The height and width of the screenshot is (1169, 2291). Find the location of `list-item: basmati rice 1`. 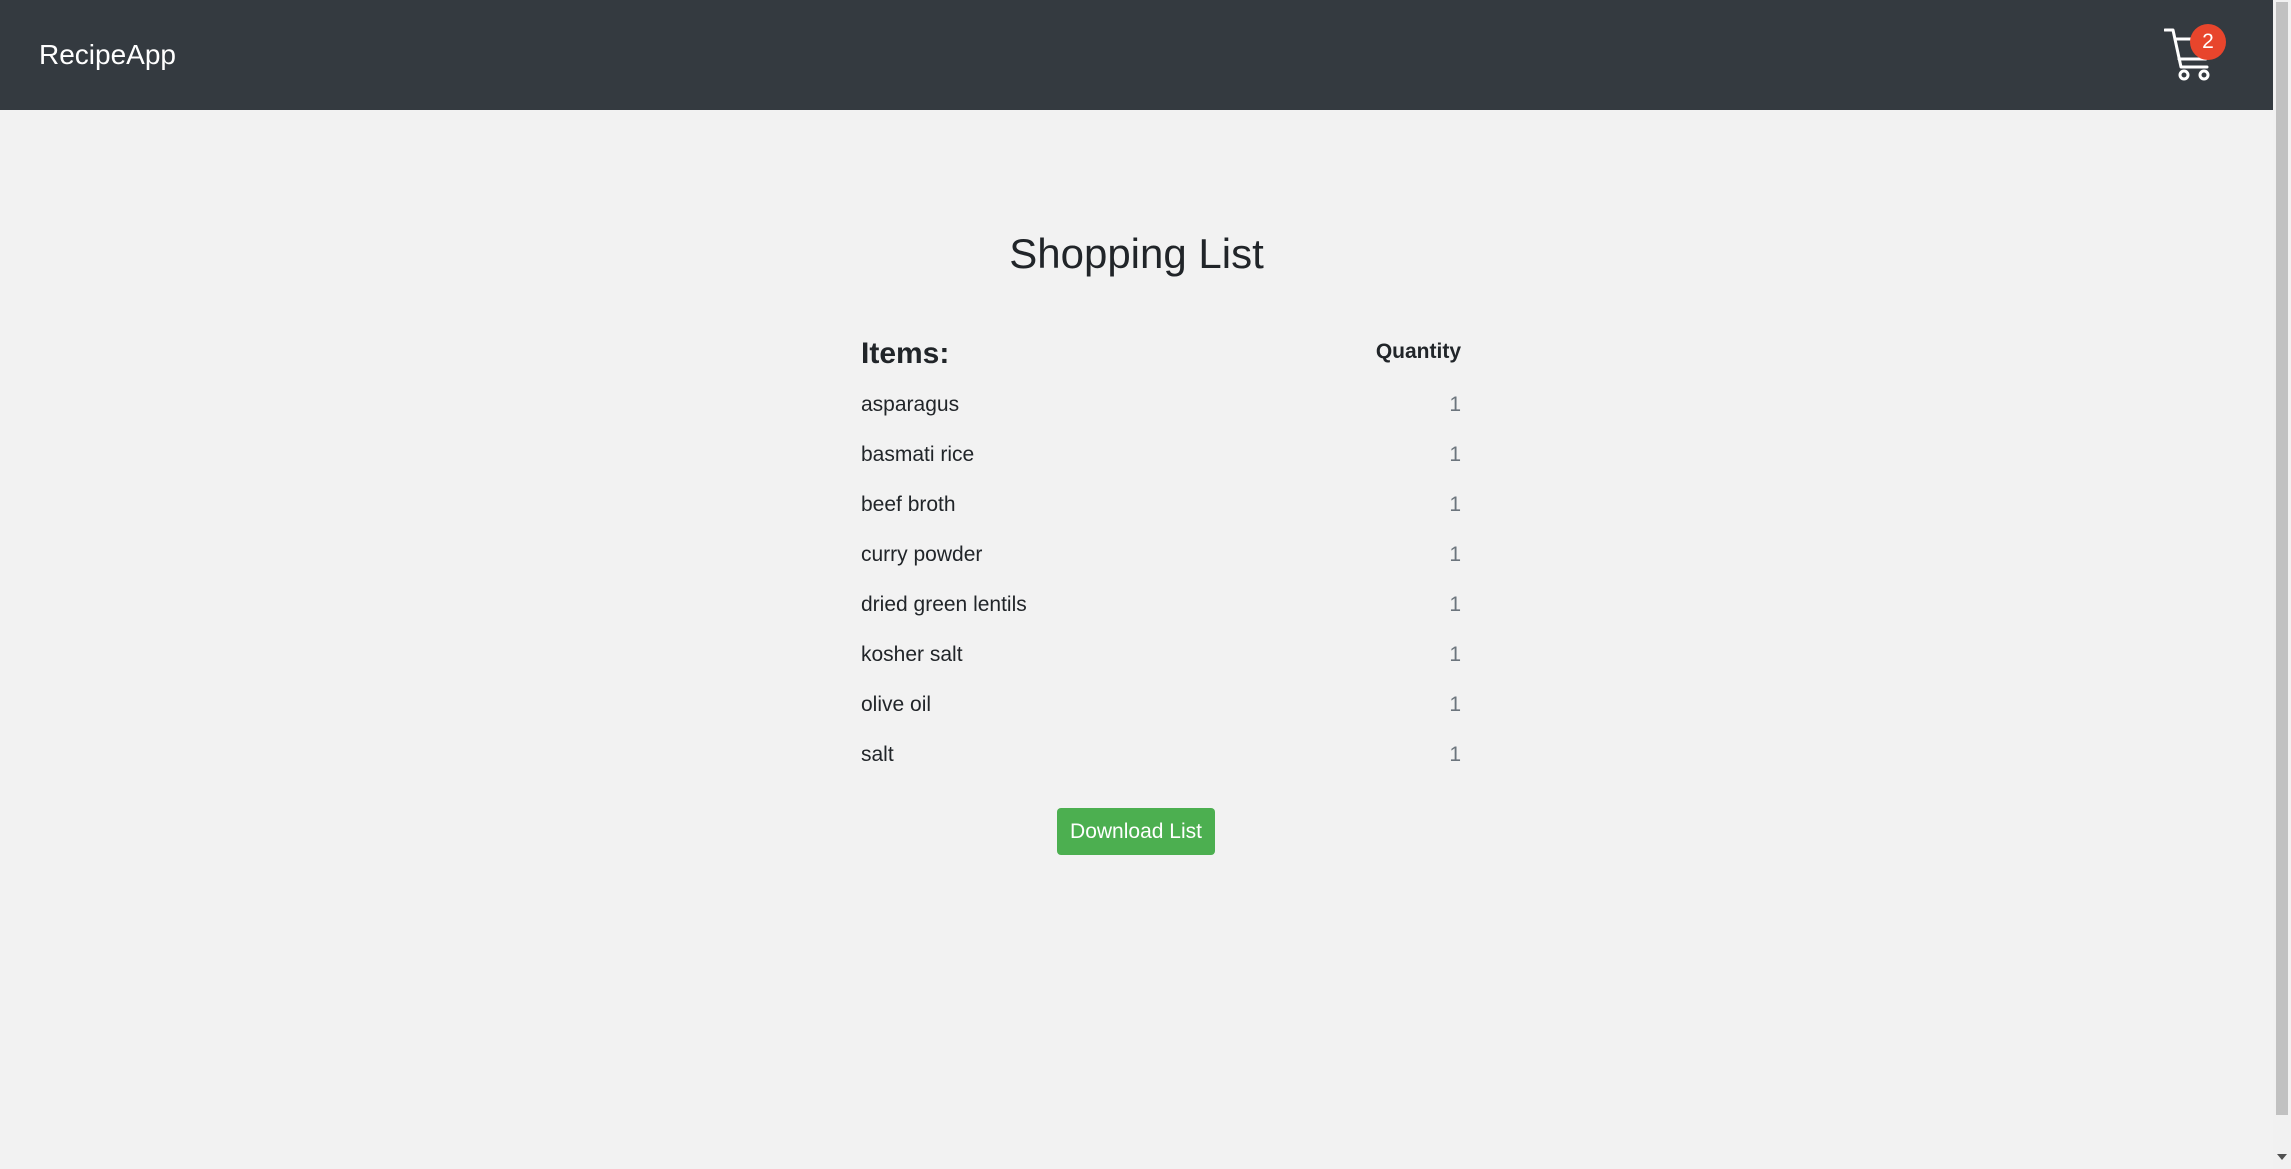

list-item: basmati rice 1 is located at coordinates (1161, 455).